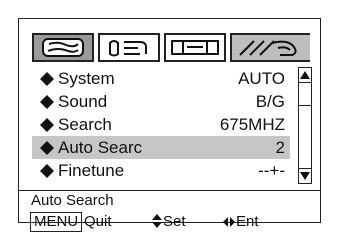  What do you see at coordinates (72, 200) in the screenshot?
I see `footer-title: Auto Search` at bounding box center [72, 200].